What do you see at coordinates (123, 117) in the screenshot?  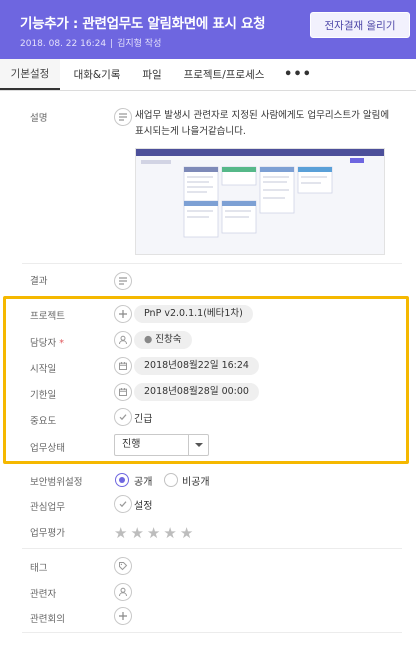 I see `description-edit-icon` at bounding box center [123, 117].